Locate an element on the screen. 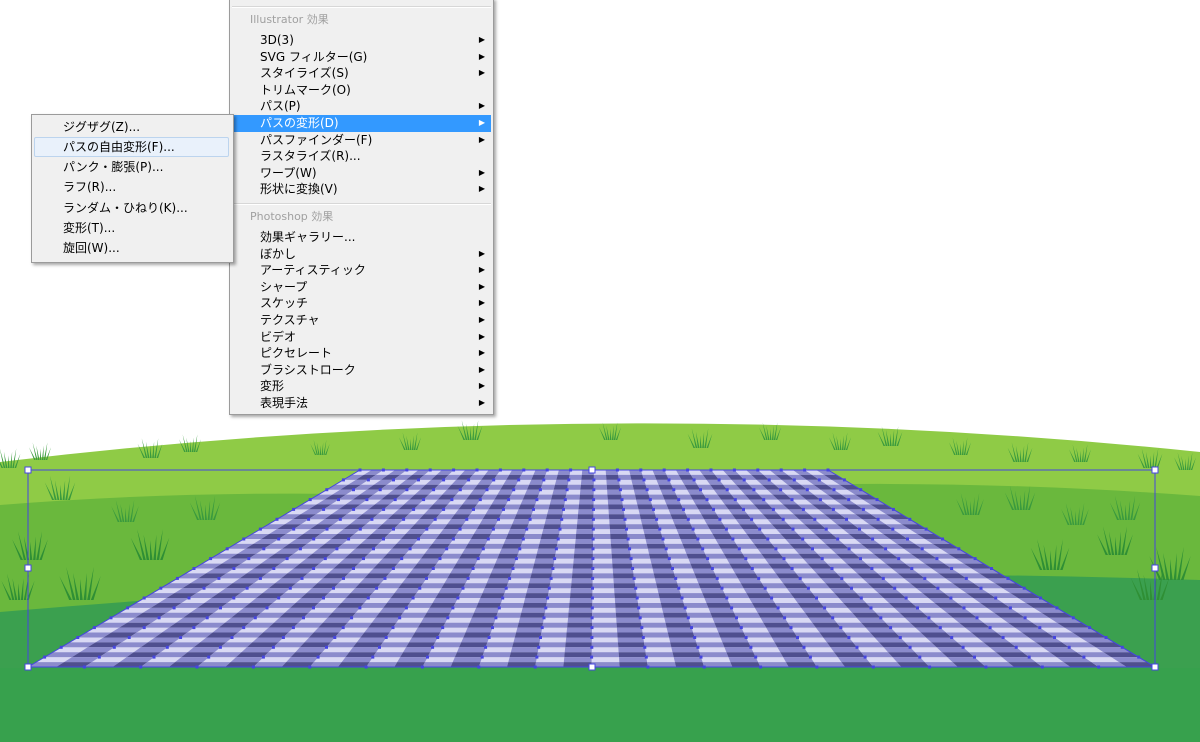 Image resolution: width=1200 pixels, height=742 pixels. menu-item-video: ビデオ ▶ is located at coordinates (361, 337).